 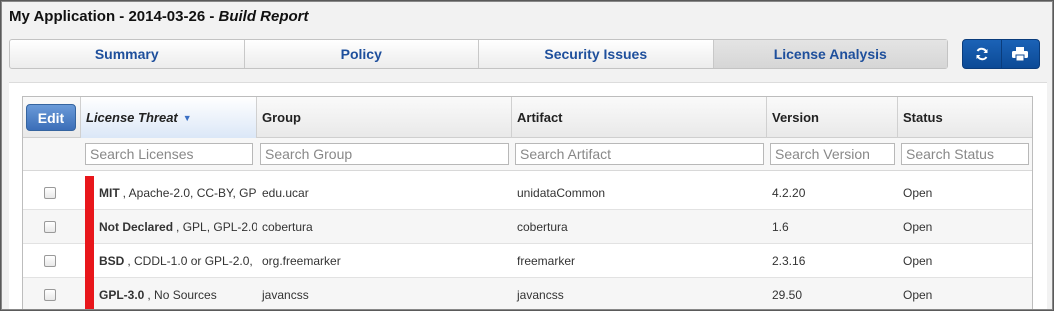 I want to click on toolbar-buttons, so click(x=1001, y=54).